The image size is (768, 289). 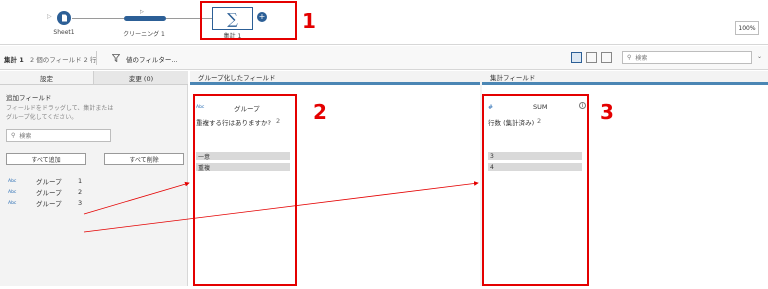 I want to click on arrow-to-grouped, so click(x=136, y=198).